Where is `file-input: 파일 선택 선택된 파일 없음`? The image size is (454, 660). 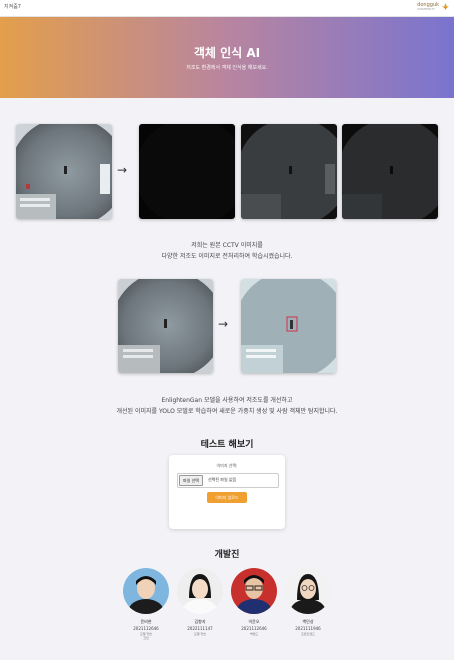 file-input: 파일 선택 선택된 파일 없음 is located at coordinates (228, 480).